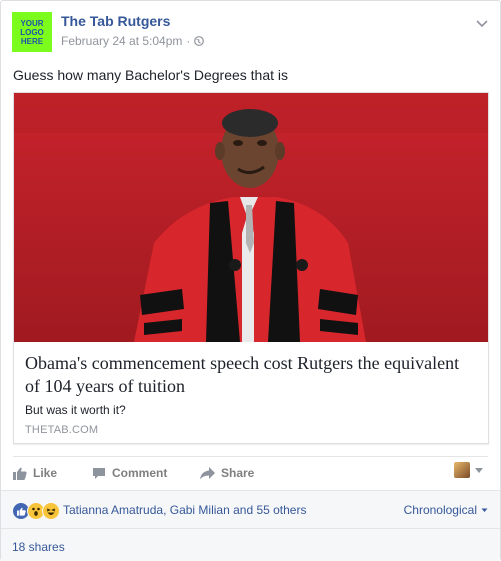 Image resolution: width=501 pixels, height=561 pixels. Describe the element at coordinates (462, 470) in the screenshot. I see `viewer-avatar` at that location.